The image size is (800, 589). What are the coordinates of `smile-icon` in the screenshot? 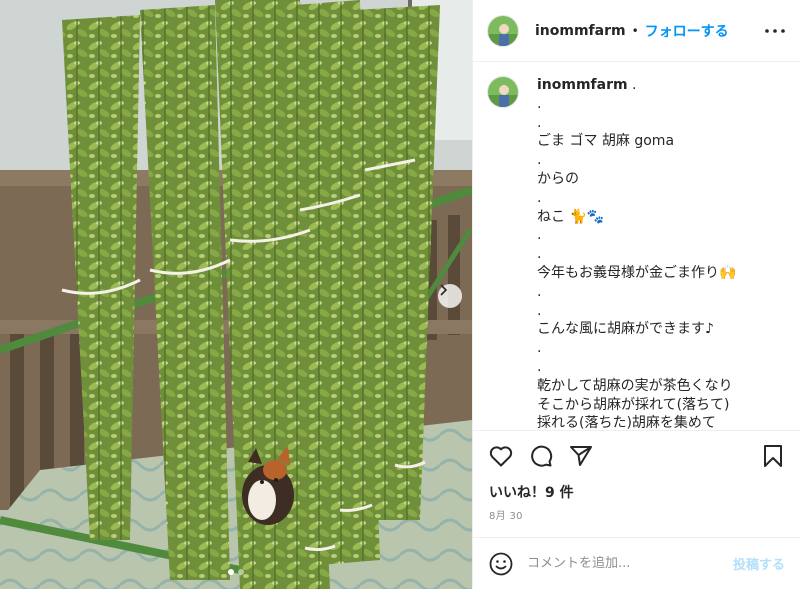 It's located at (501, 563).